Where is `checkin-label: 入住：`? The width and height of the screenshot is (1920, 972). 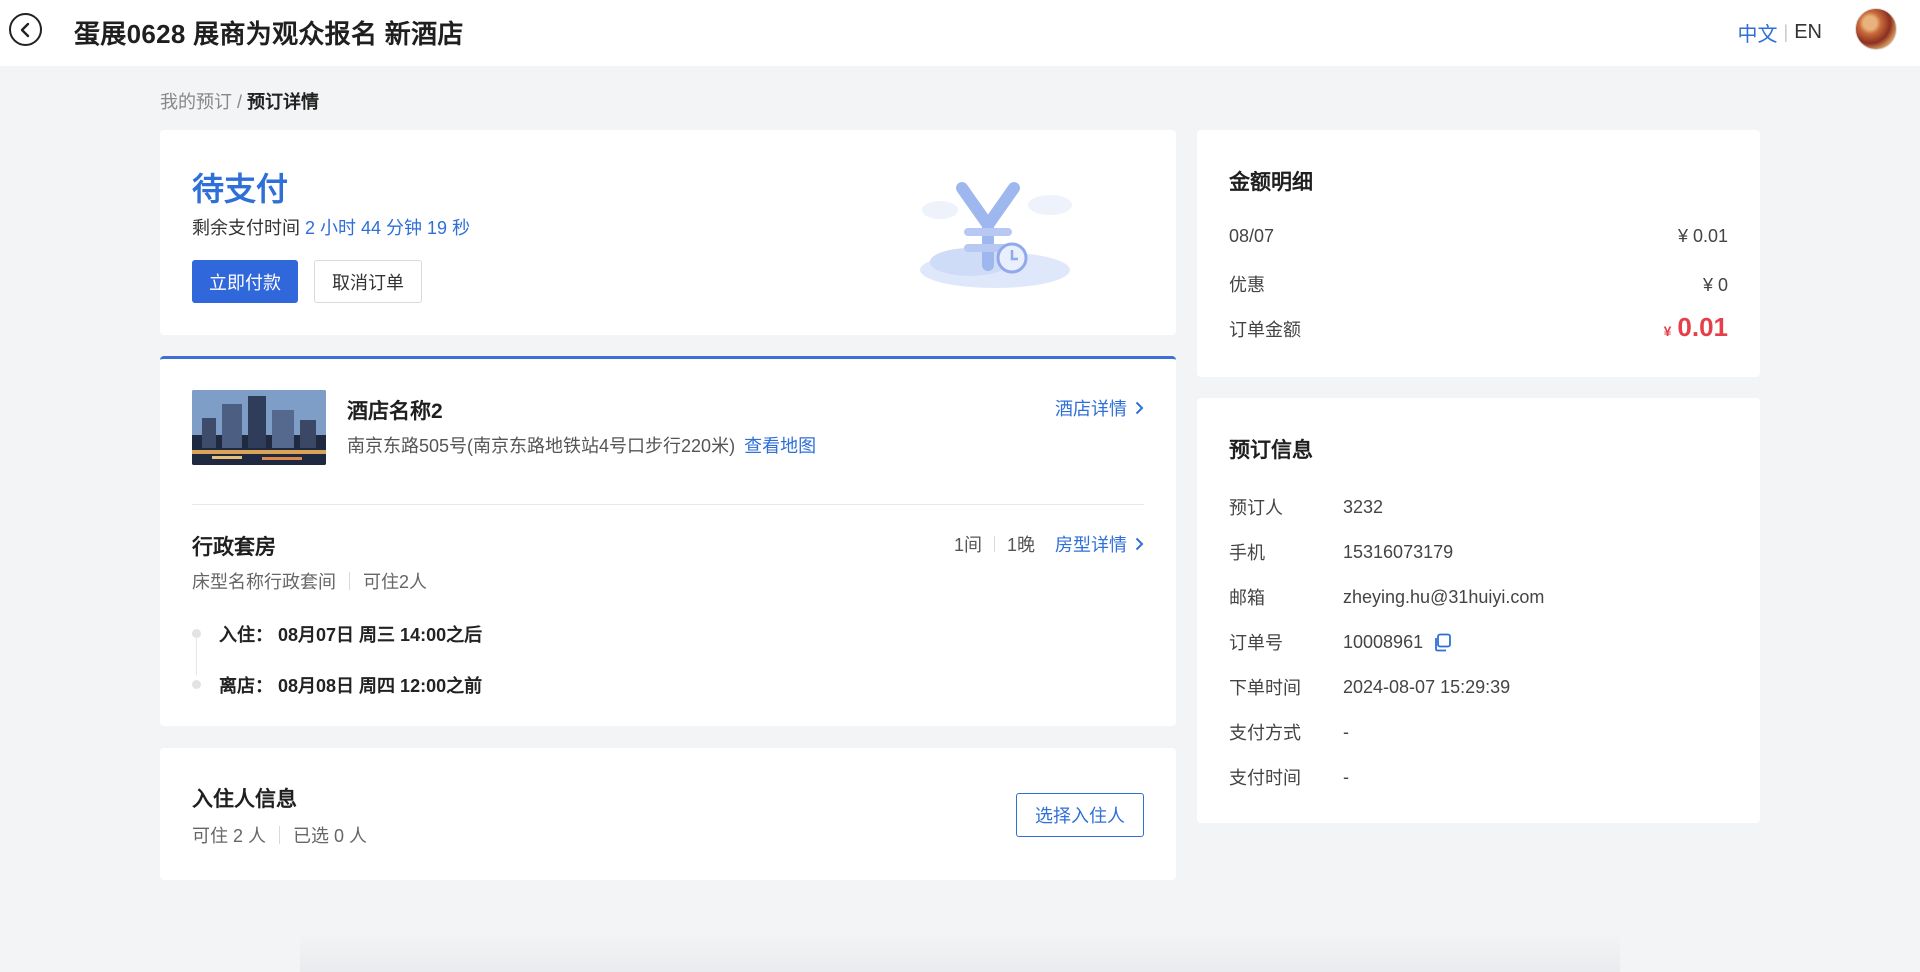
checkin-label: 入住： is located at coordinates (246, 635).